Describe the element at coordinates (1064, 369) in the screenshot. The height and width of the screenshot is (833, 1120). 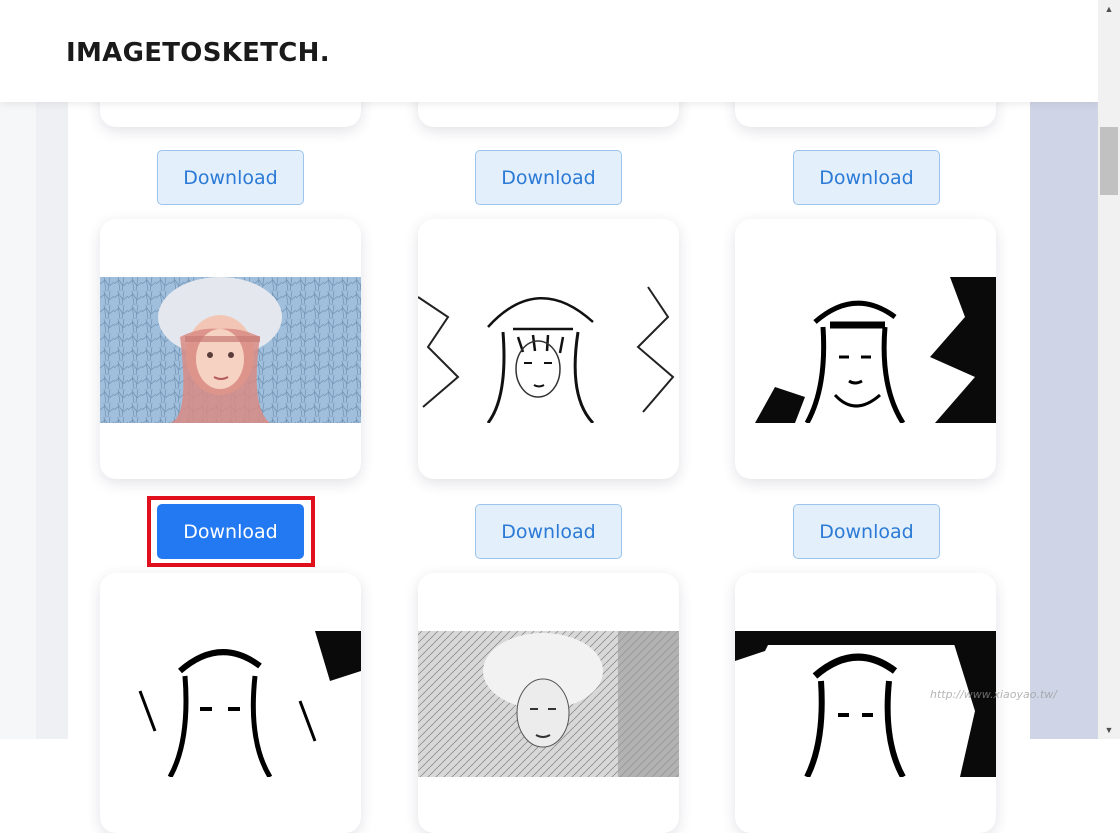
I see `right-gutter` at that location.